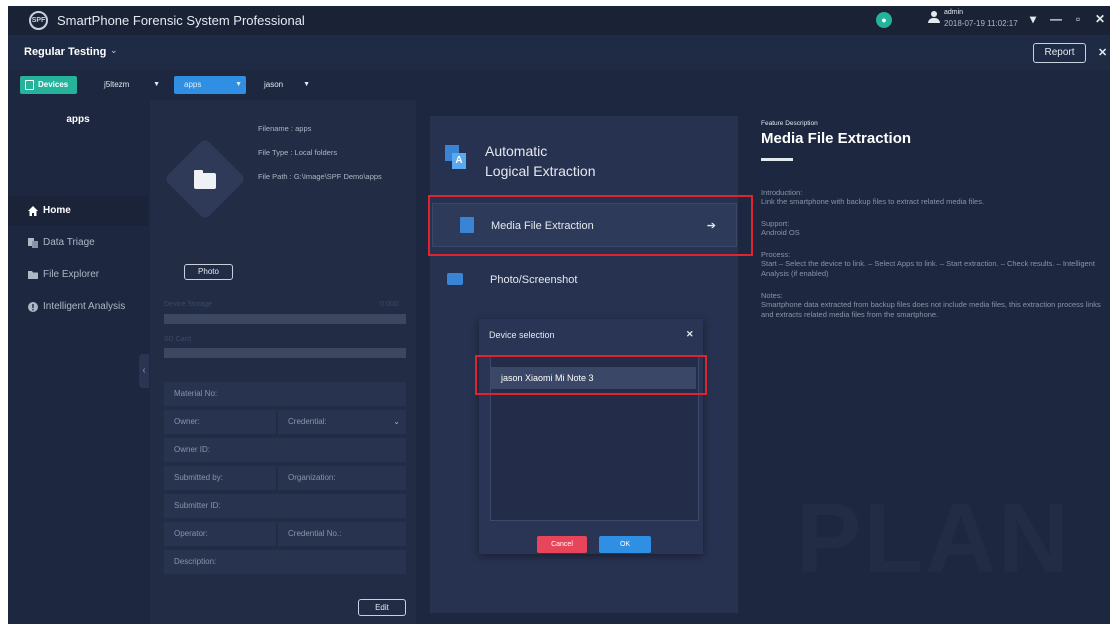 The height and width of the screenshot is (628, 1110). What do you see at coordinates (342, 422) in the screenshot?
I see `credential-select: Credential: ⌄` at bounding box center [342, 422].